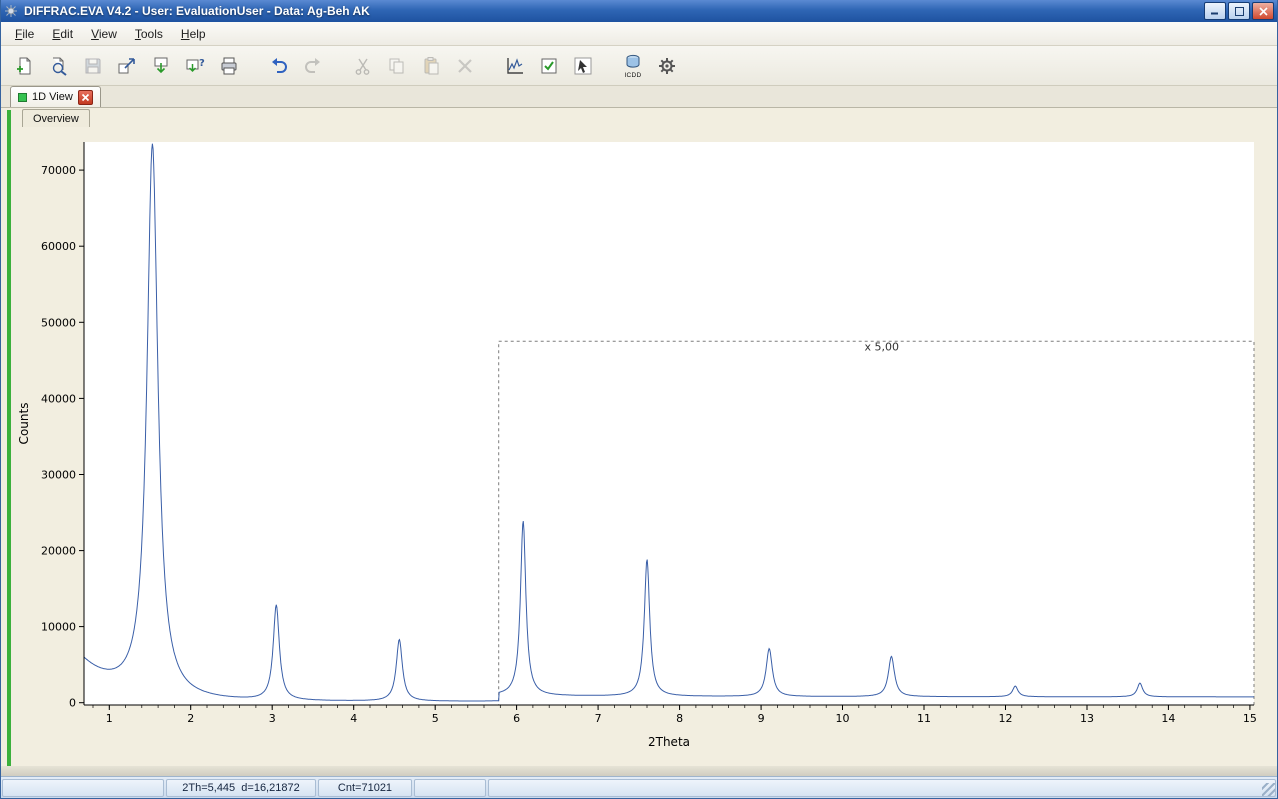 The width and height of the screenshot is (1278, 799). Describe the element at coordinates (639, 771) in the screenshot. I see `panel-footer` at that location.